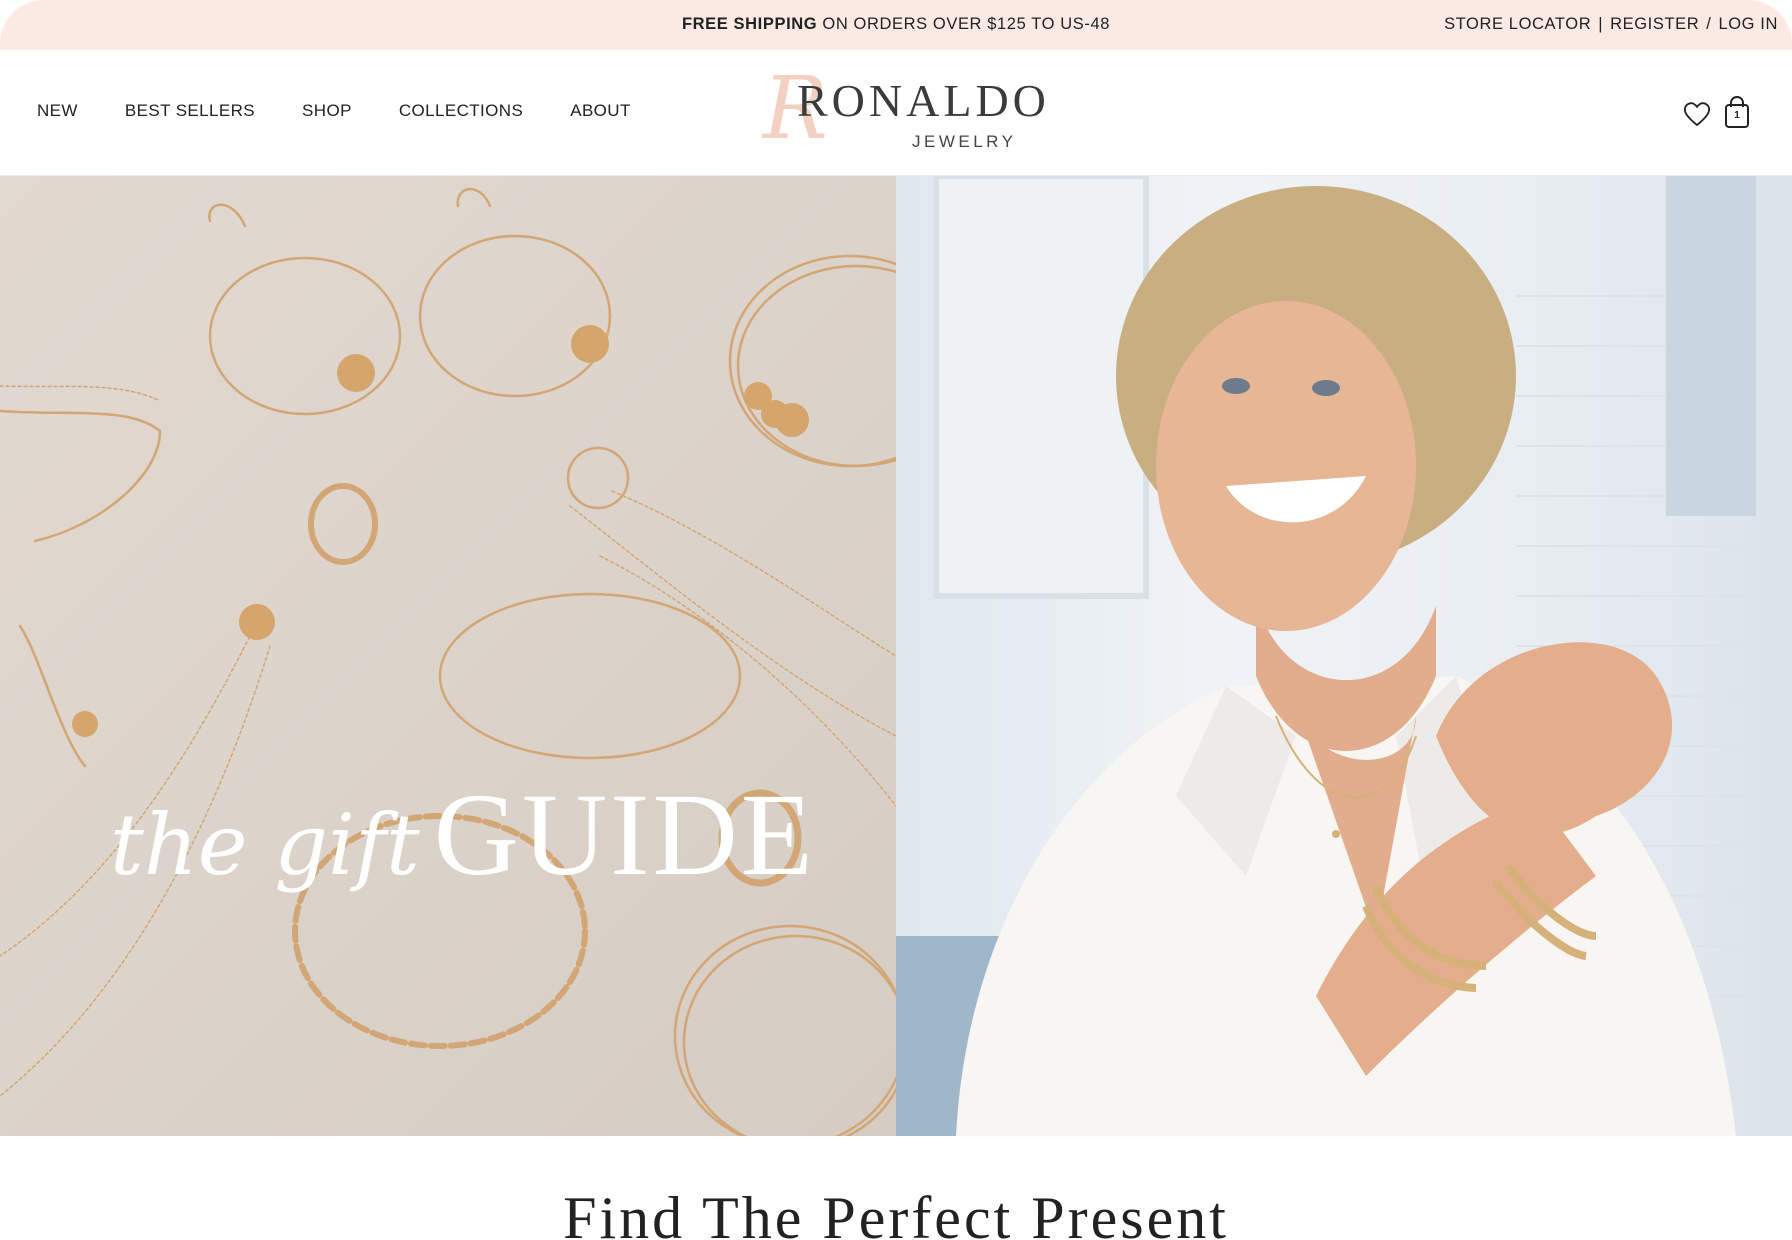  I want to click on nav-item-shop: SHOP, so click(327, 111).